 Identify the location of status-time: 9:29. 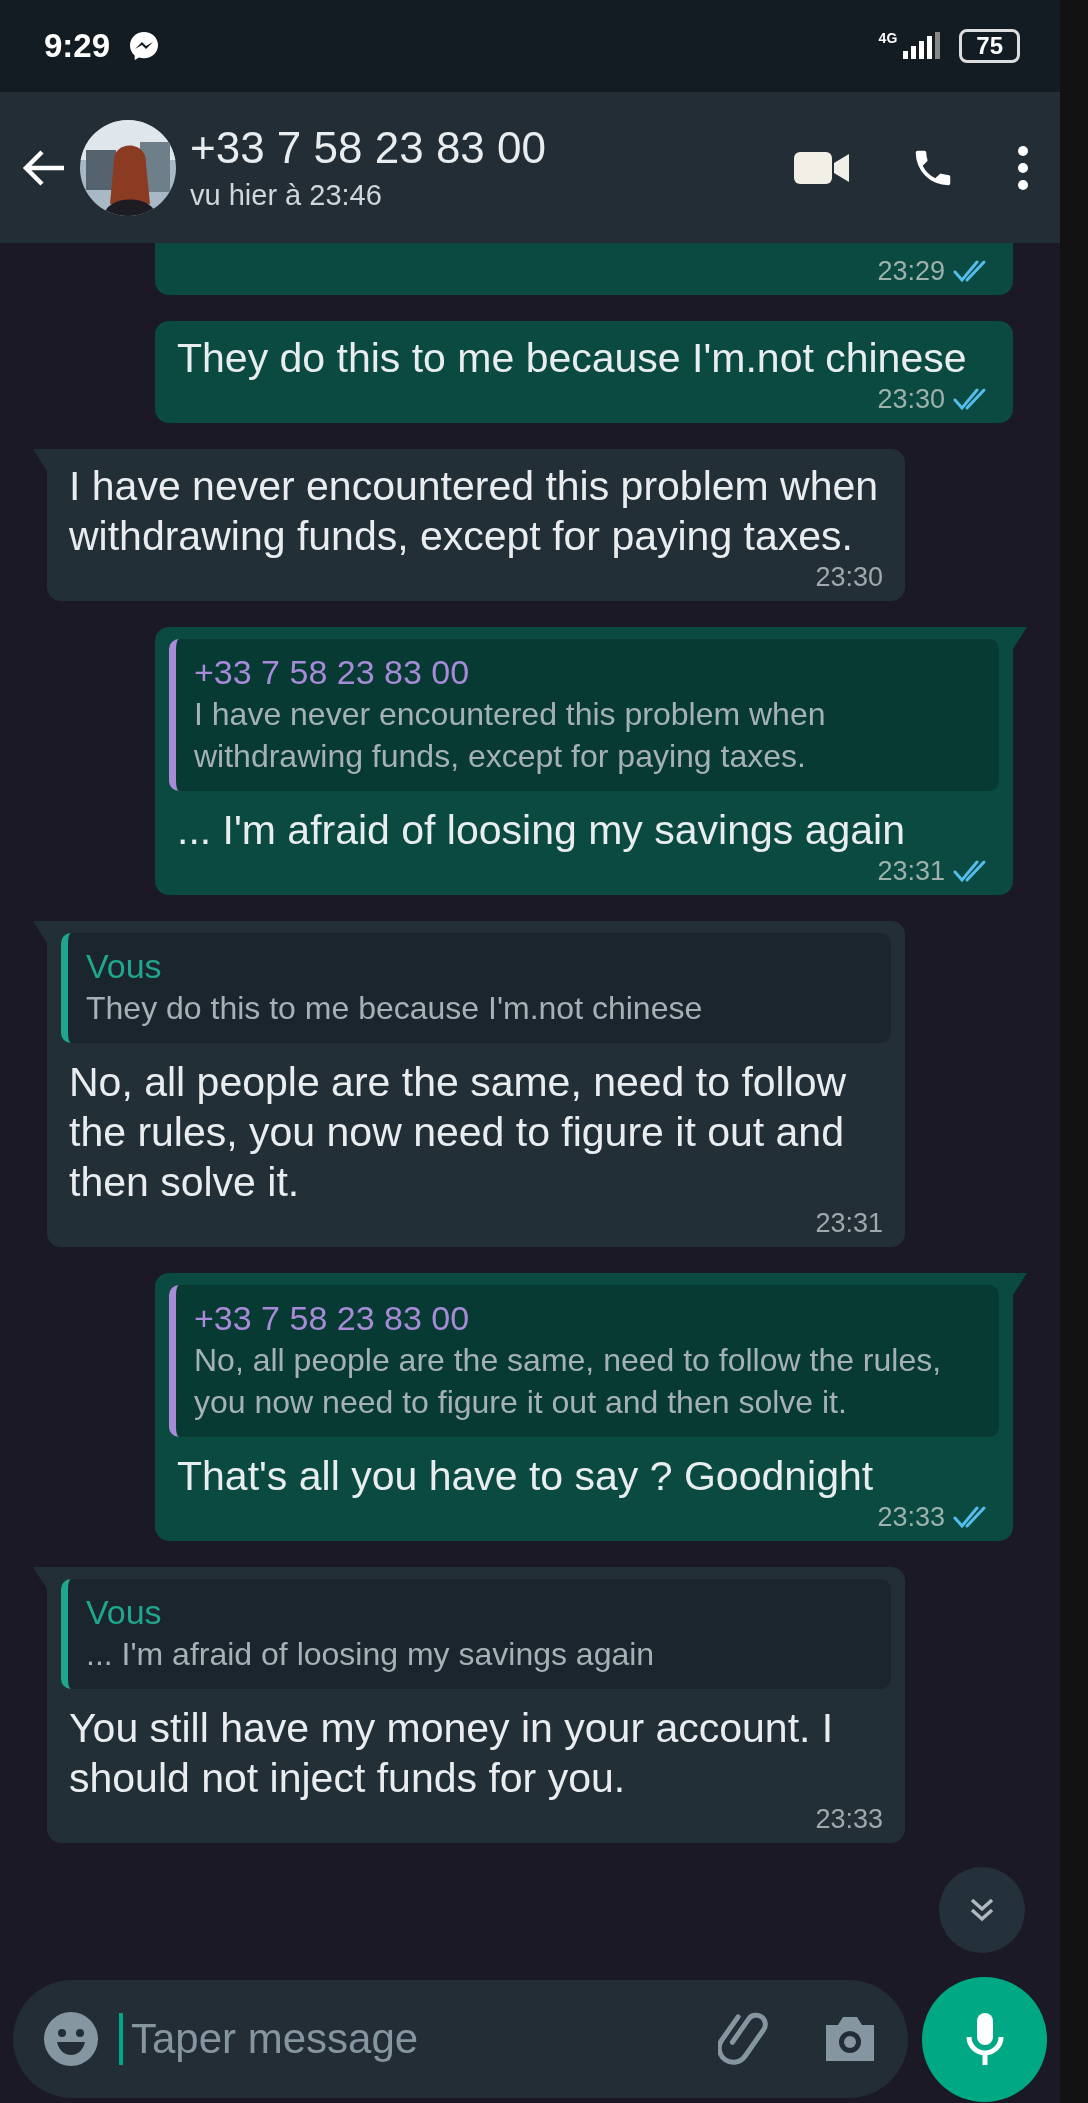
(77, 46).